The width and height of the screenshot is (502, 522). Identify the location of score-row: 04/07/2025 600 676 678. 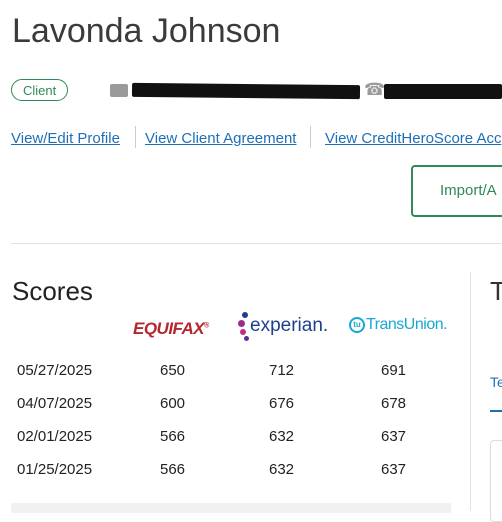
(235, 405).